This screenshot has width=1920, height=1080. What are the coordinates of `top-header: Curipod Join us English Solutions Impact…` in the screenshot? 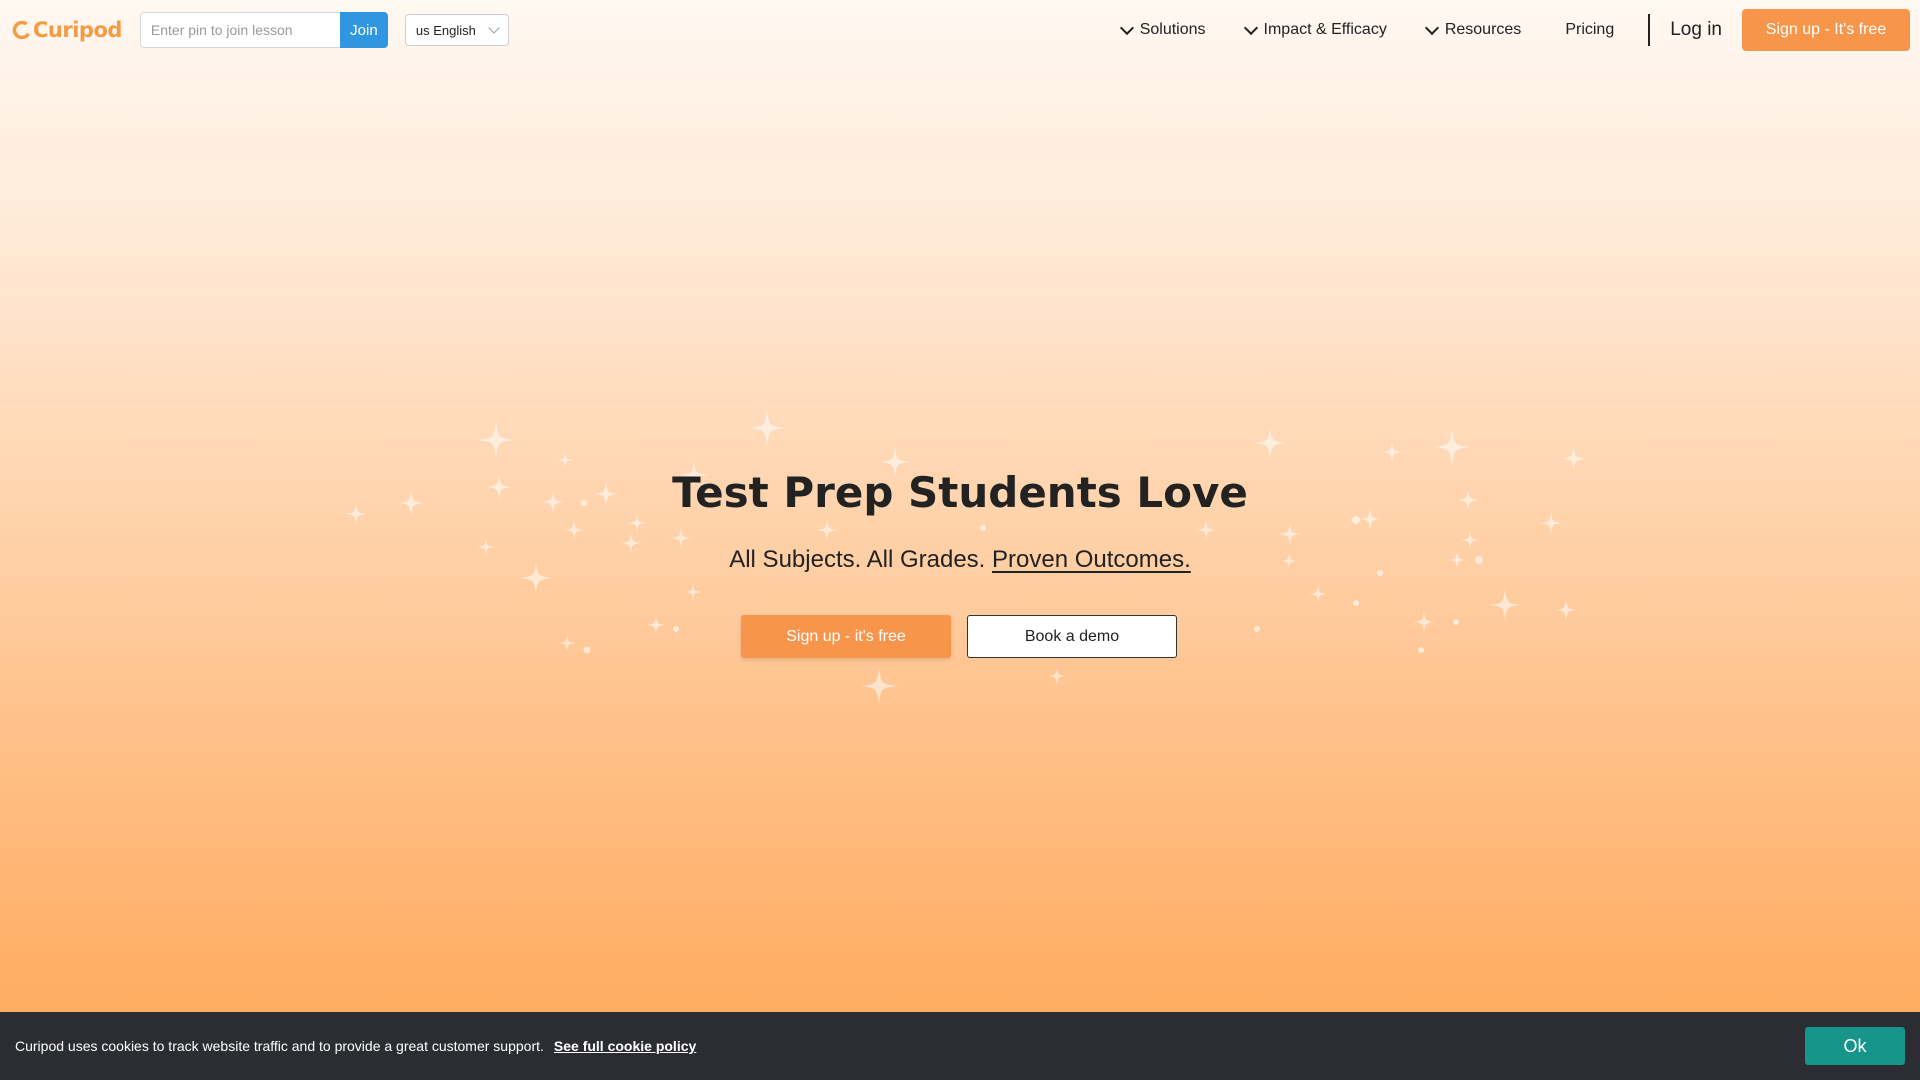 It's located at (960, 30).